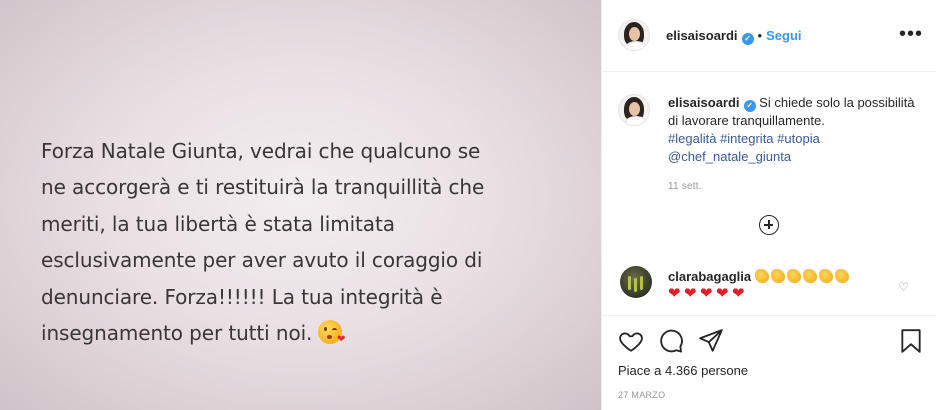 Image resolution: width=936 pixels, height=410 pixels. What do you see at coordinates (634, 35) in the screenshot?
I see `author-avatar` at bounding box center [634, 35].